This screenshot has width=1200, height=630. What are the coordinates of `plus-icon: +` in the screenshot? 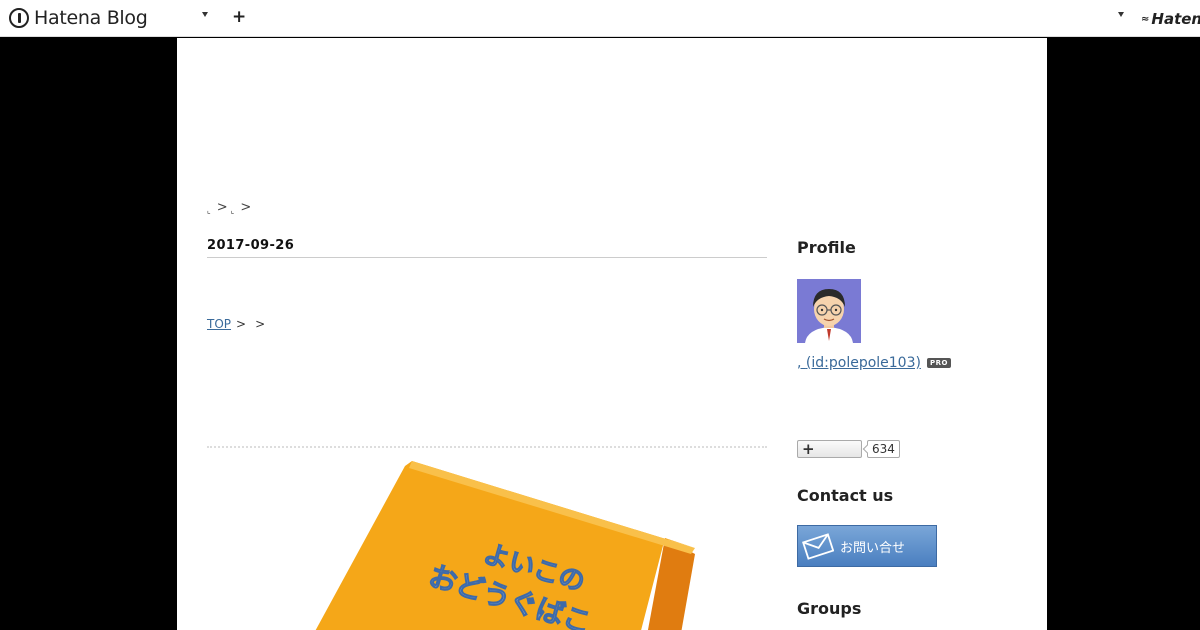 It's located at (808, 449).